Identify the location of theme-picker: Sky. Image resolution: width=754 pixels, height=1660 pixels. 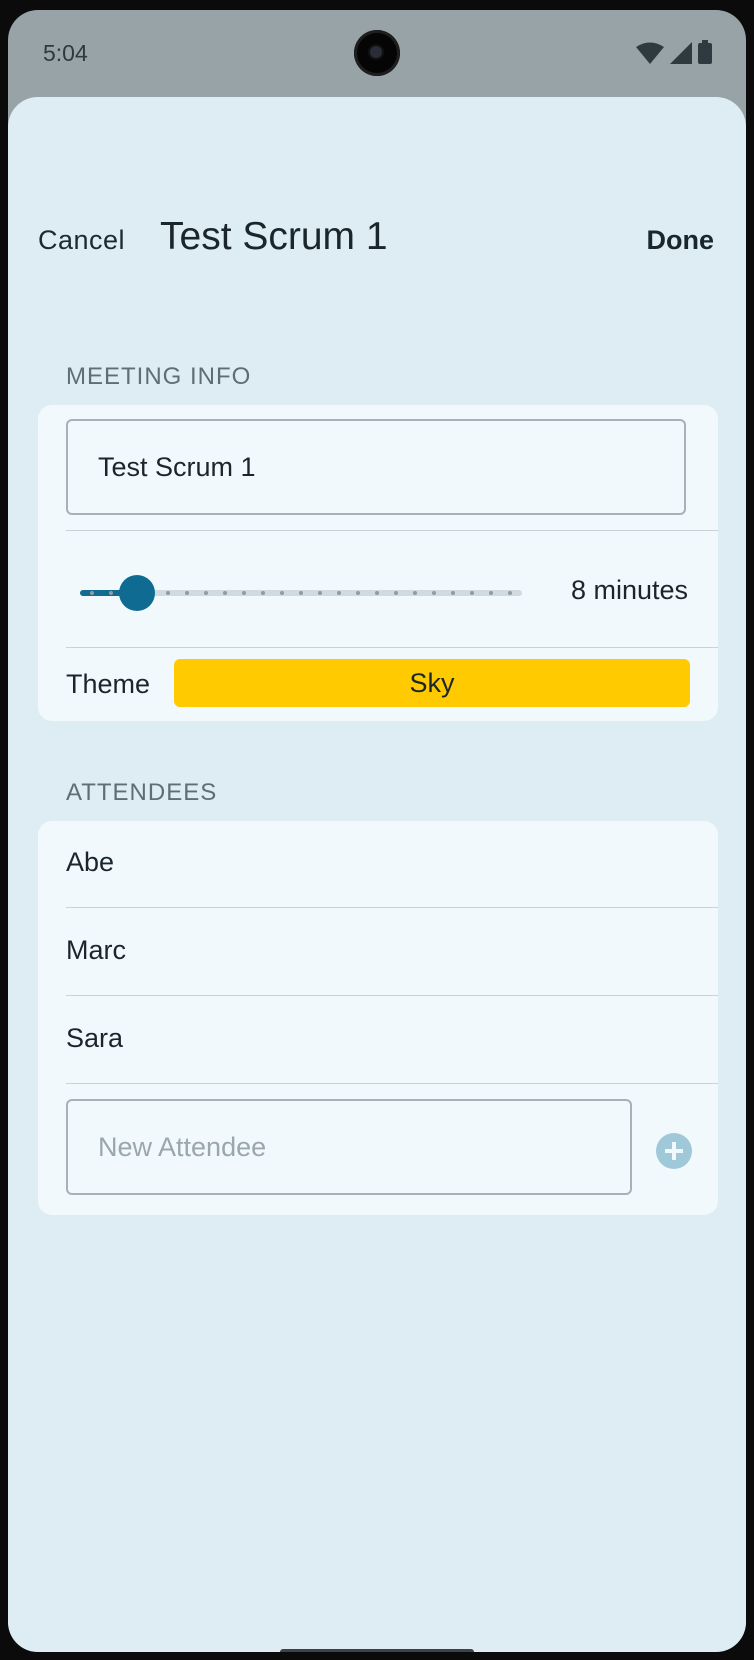
(432, 683).